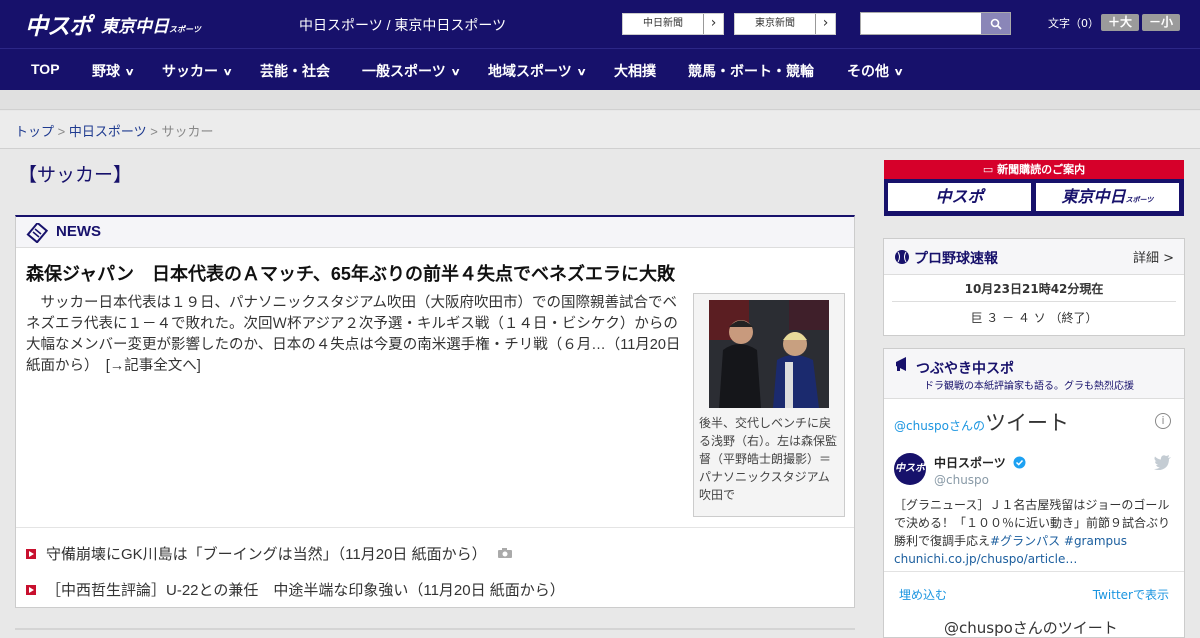 Image resolution: width=1200 pixels, height=638 pixels. I want to click on twitter-bird-icon, so click(1163, 462).